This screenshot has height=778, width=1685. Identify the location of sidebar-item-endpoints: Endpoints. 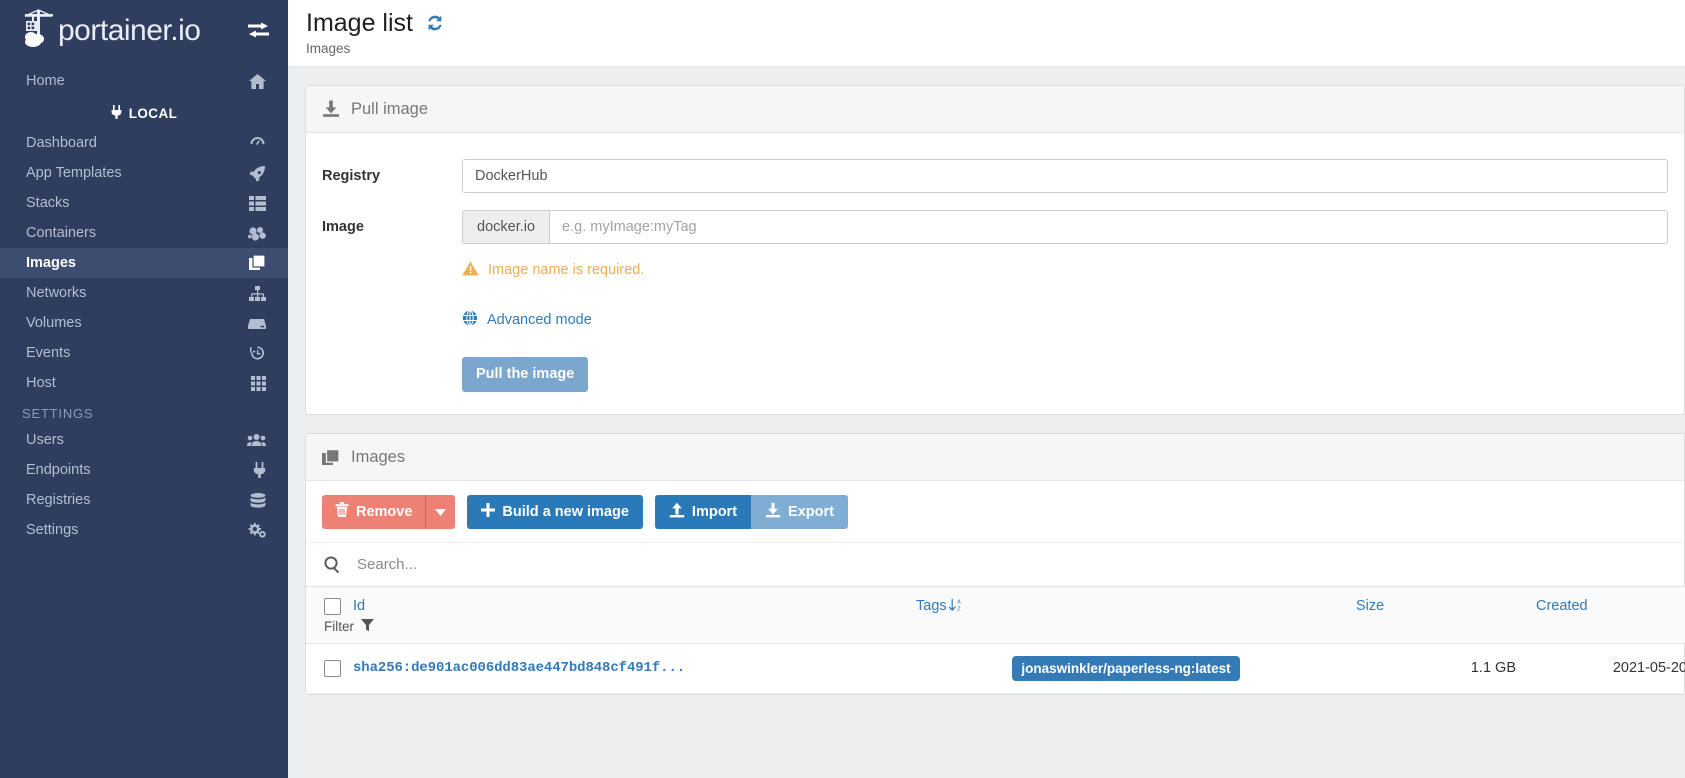
(144, 470).